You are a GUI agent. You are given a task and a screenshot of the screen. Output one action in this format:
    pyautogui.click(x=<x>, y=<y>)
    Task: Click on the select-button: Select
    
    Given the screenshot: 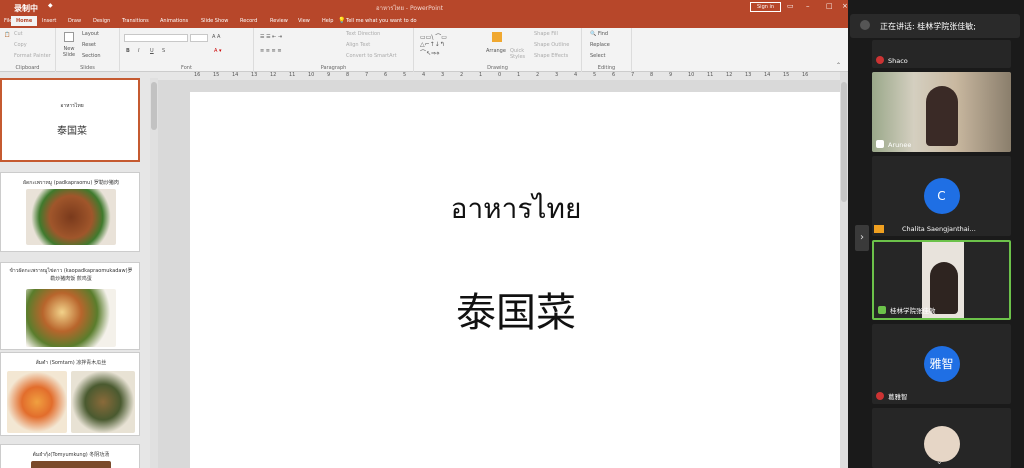 What is the action you would take?
    pyautogui.click(x=597, y=56)
    